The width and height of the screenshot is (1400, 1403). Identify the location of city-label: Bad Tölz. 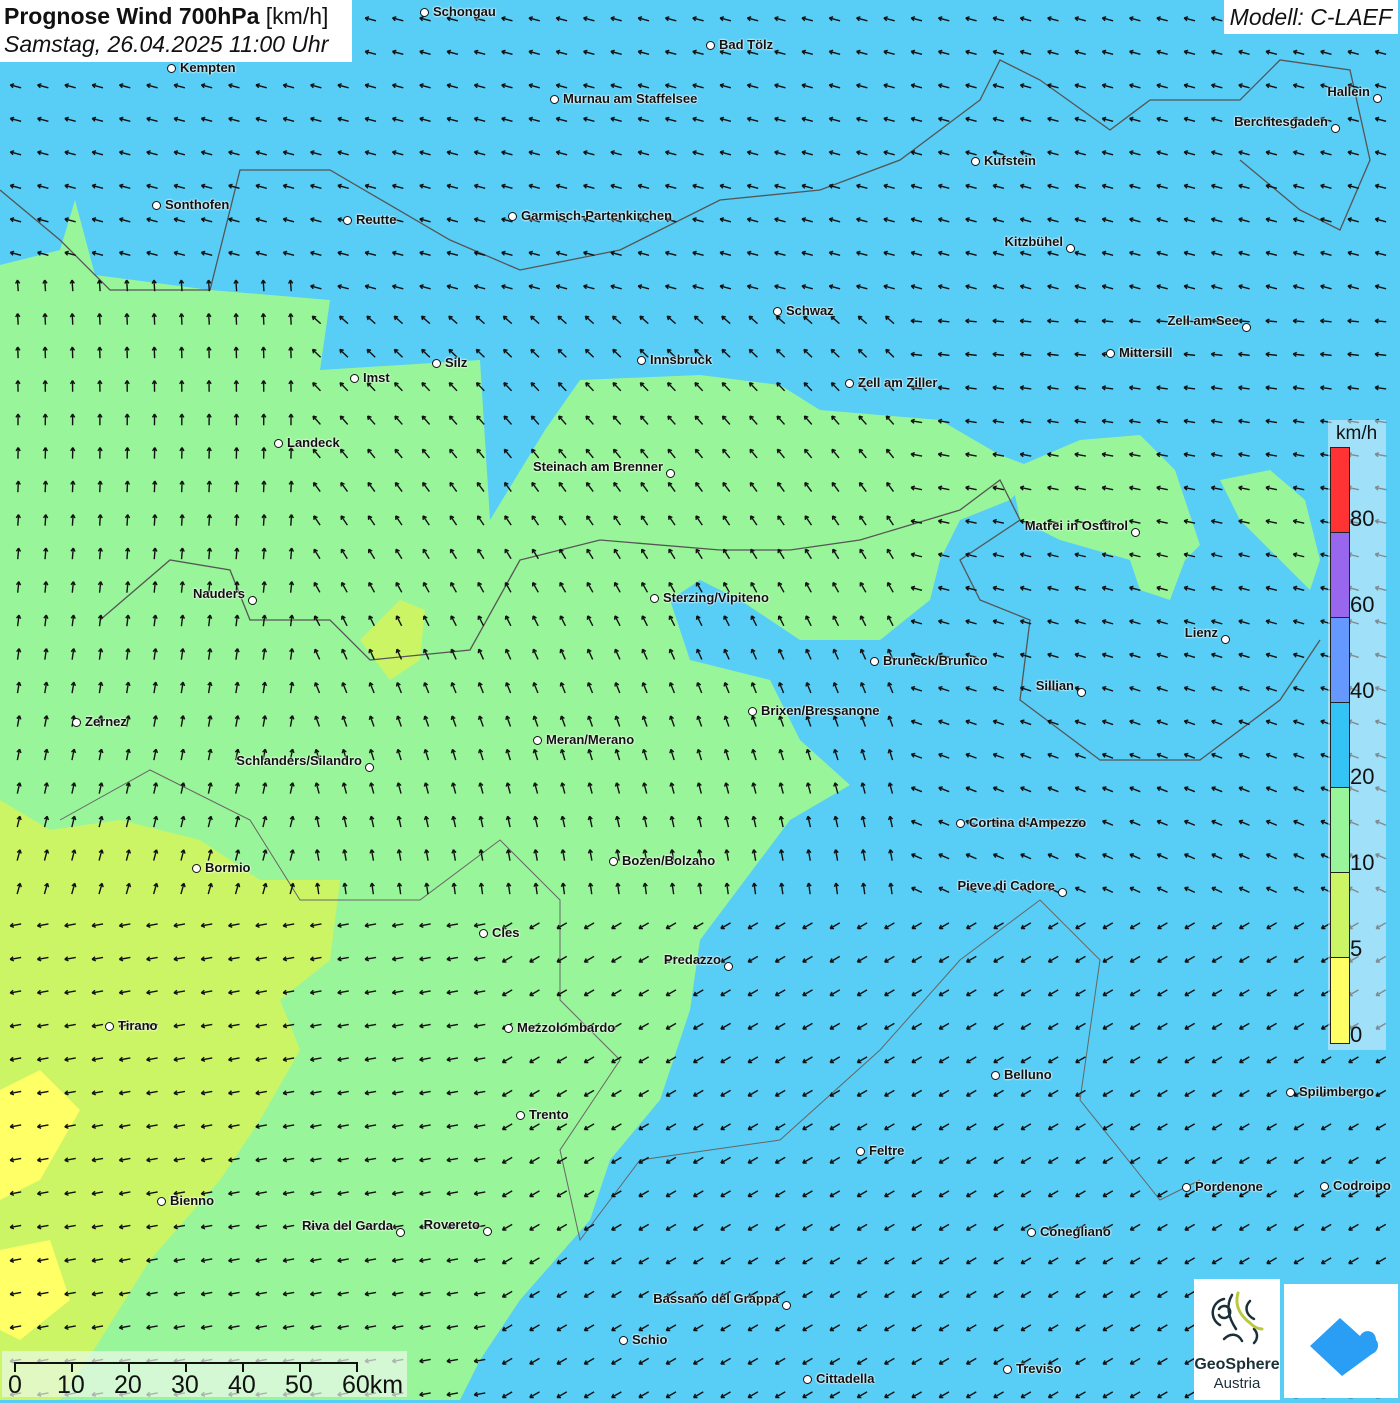
(746, 44).